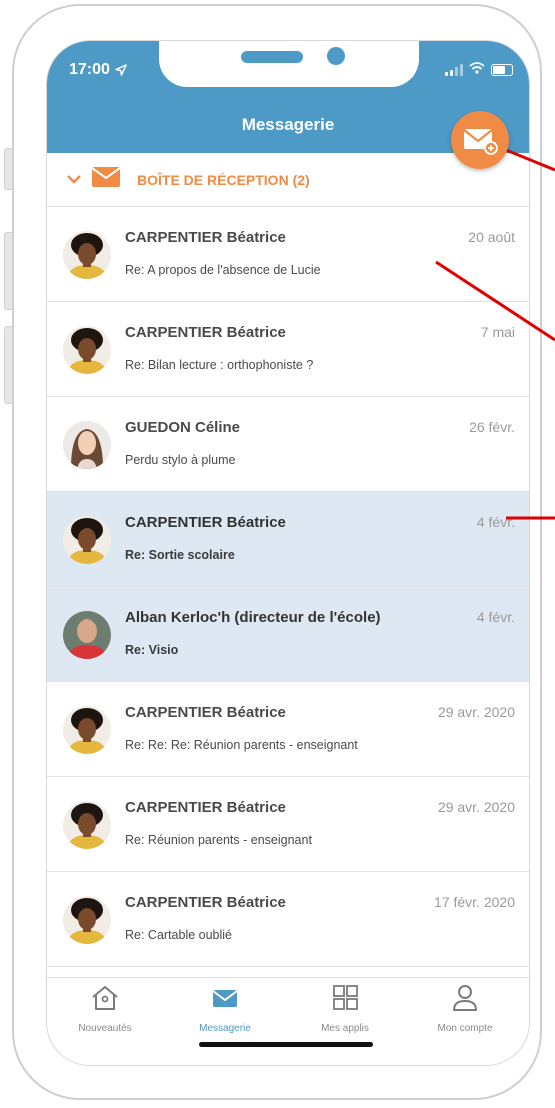 The height and width of the screenshot is (1108, 555). Describe the element at coordinates (180, 555) in the screenshot. I see `message-subject: Re: Sortie scolaire` at that location.